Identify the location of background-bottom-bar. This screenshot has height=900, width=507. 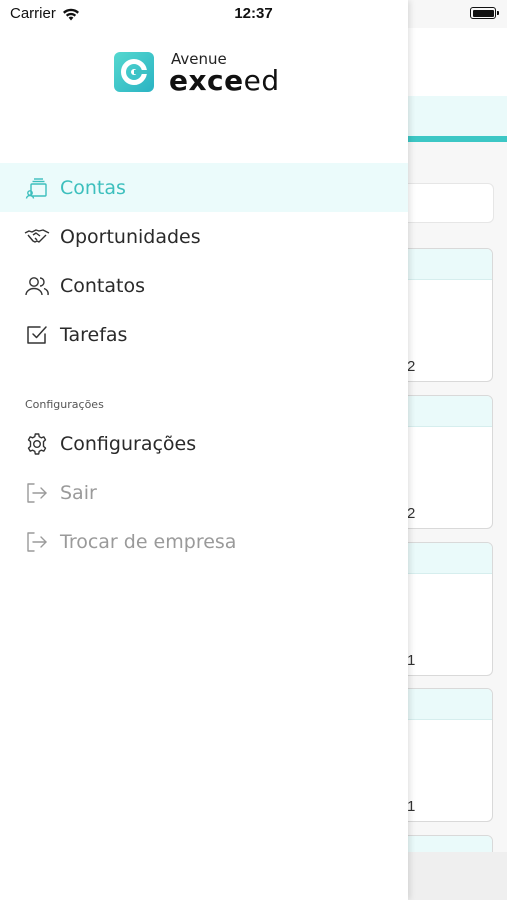
(453, 876).